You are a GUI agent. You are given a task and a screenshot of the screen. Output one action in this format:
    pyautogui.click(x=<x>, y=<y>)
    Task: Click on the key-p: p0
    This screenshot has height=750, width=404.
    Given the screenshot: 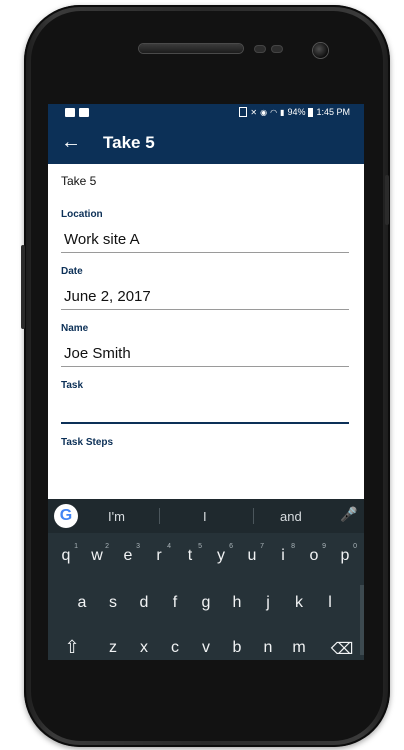 What is the action you would take?
    pyautogui.click(x=345, y=554)
    